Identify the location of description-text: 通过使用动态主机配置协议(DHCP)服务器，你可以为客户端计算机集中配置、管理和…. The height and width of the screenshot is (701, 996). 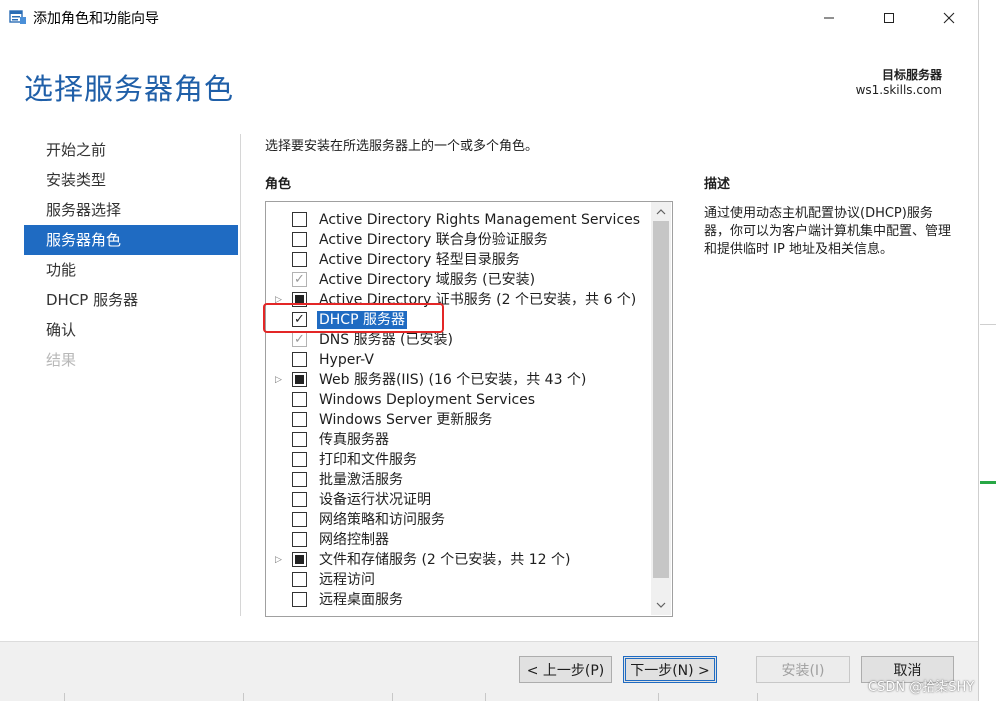
(828, 231).